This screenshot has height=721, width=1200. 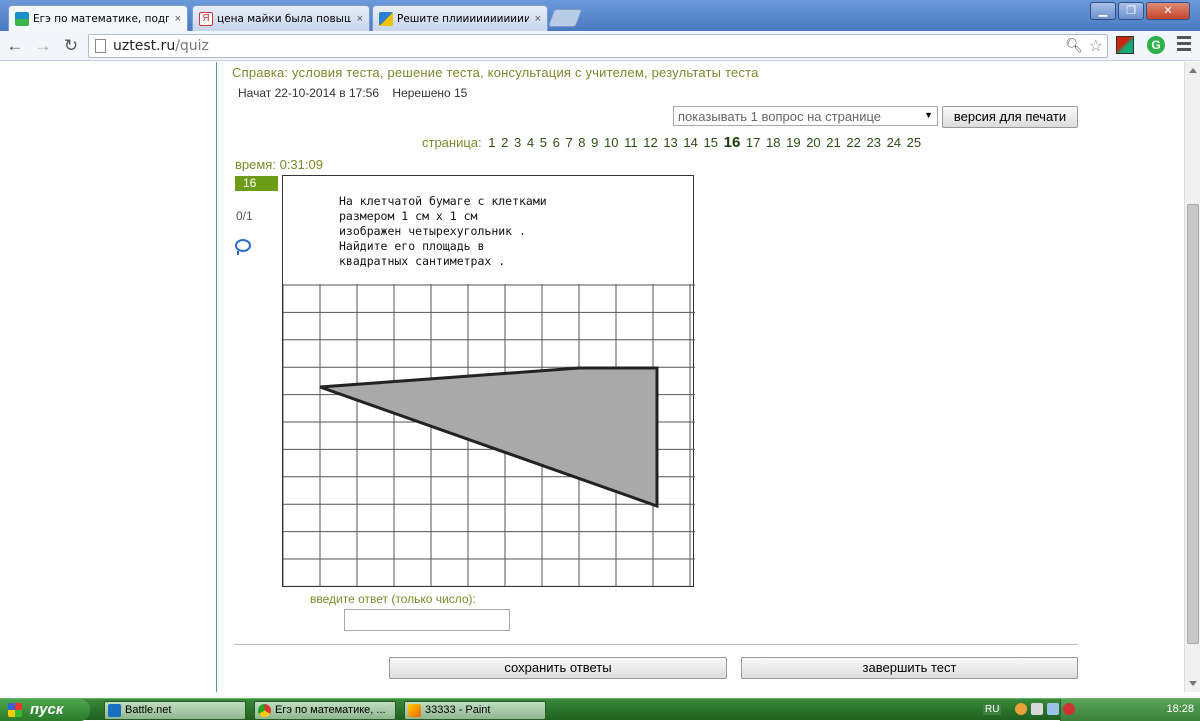 What do you see at coordinates (393, 599) in the screenshot?
I see `answer-label: введите ответ (только число):` at bounding box center [393, 599].